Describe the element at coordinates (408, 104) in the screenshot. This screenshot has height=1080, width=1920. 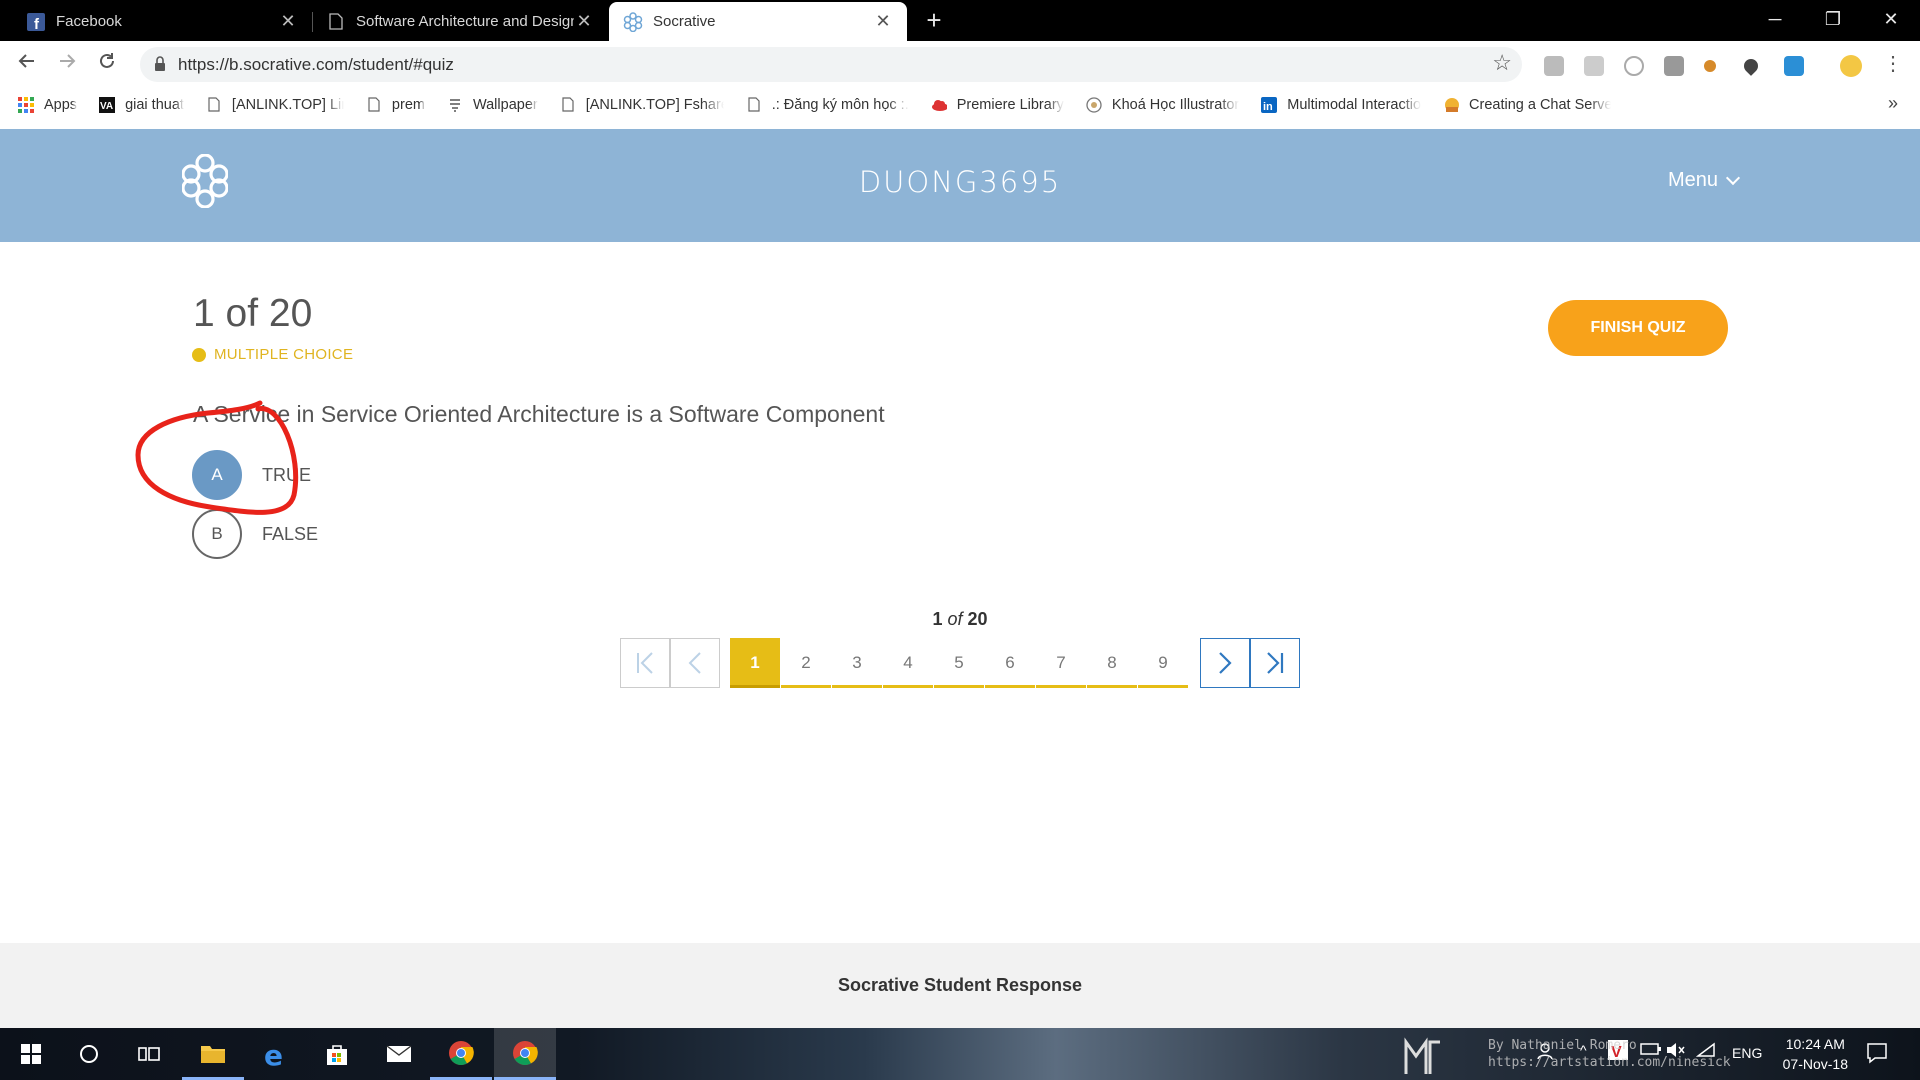
I see `bookmark-label: prem` at that location.